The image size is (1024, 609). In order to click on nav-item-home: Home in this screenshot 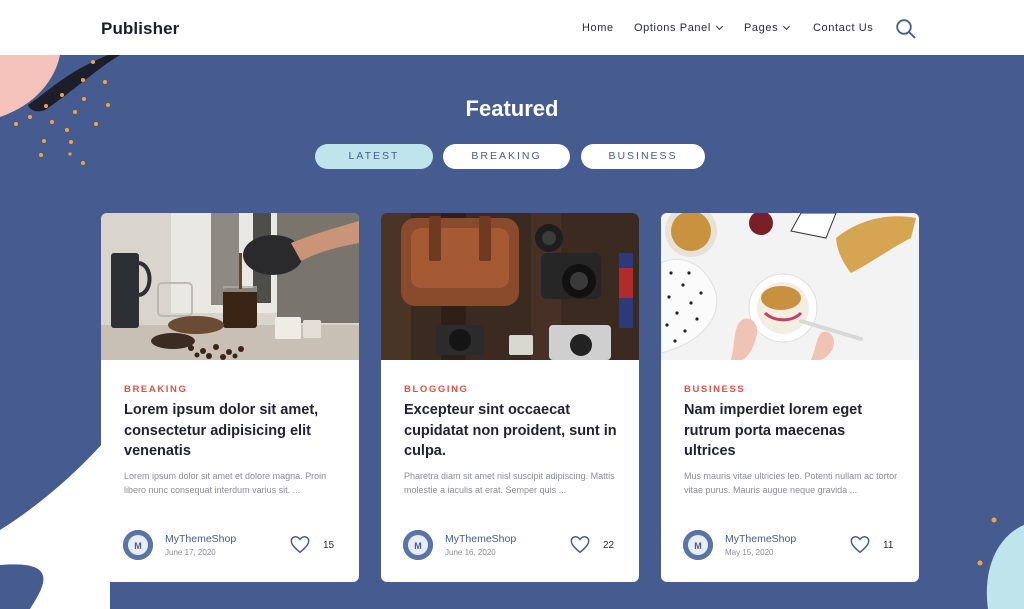, I will do `click(598, 28)`.